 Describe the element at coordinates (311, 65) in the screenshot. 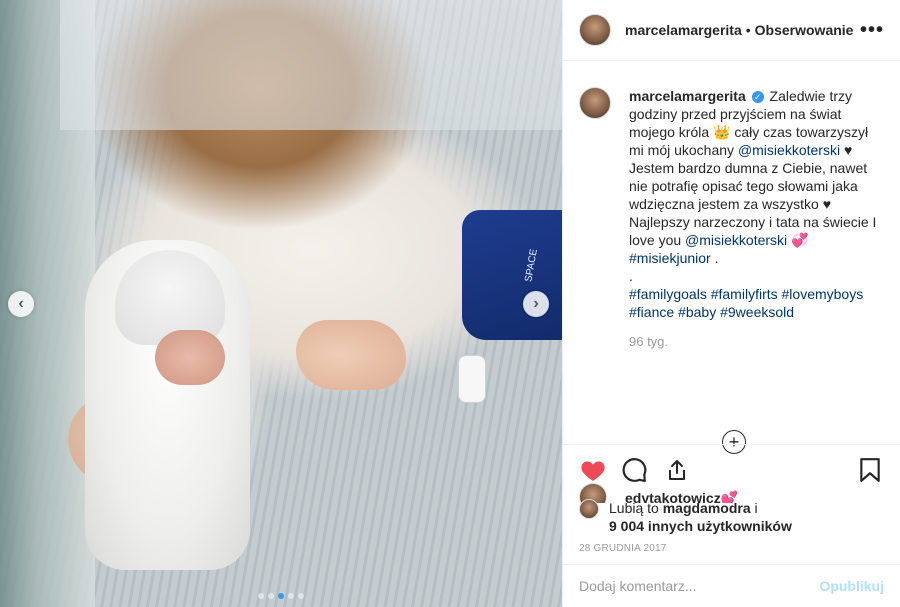

I see `photo-pillow-top` at that location.